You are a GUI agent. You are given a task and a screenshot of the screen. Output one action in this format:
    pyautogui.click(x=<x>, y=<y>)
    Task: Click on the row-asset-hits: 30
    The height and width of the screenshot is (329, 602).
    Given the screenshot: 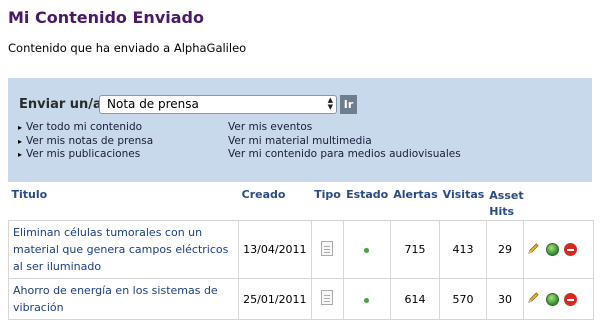 What is the action you would take?
    pyautogui.click(x=505, y=299)
    